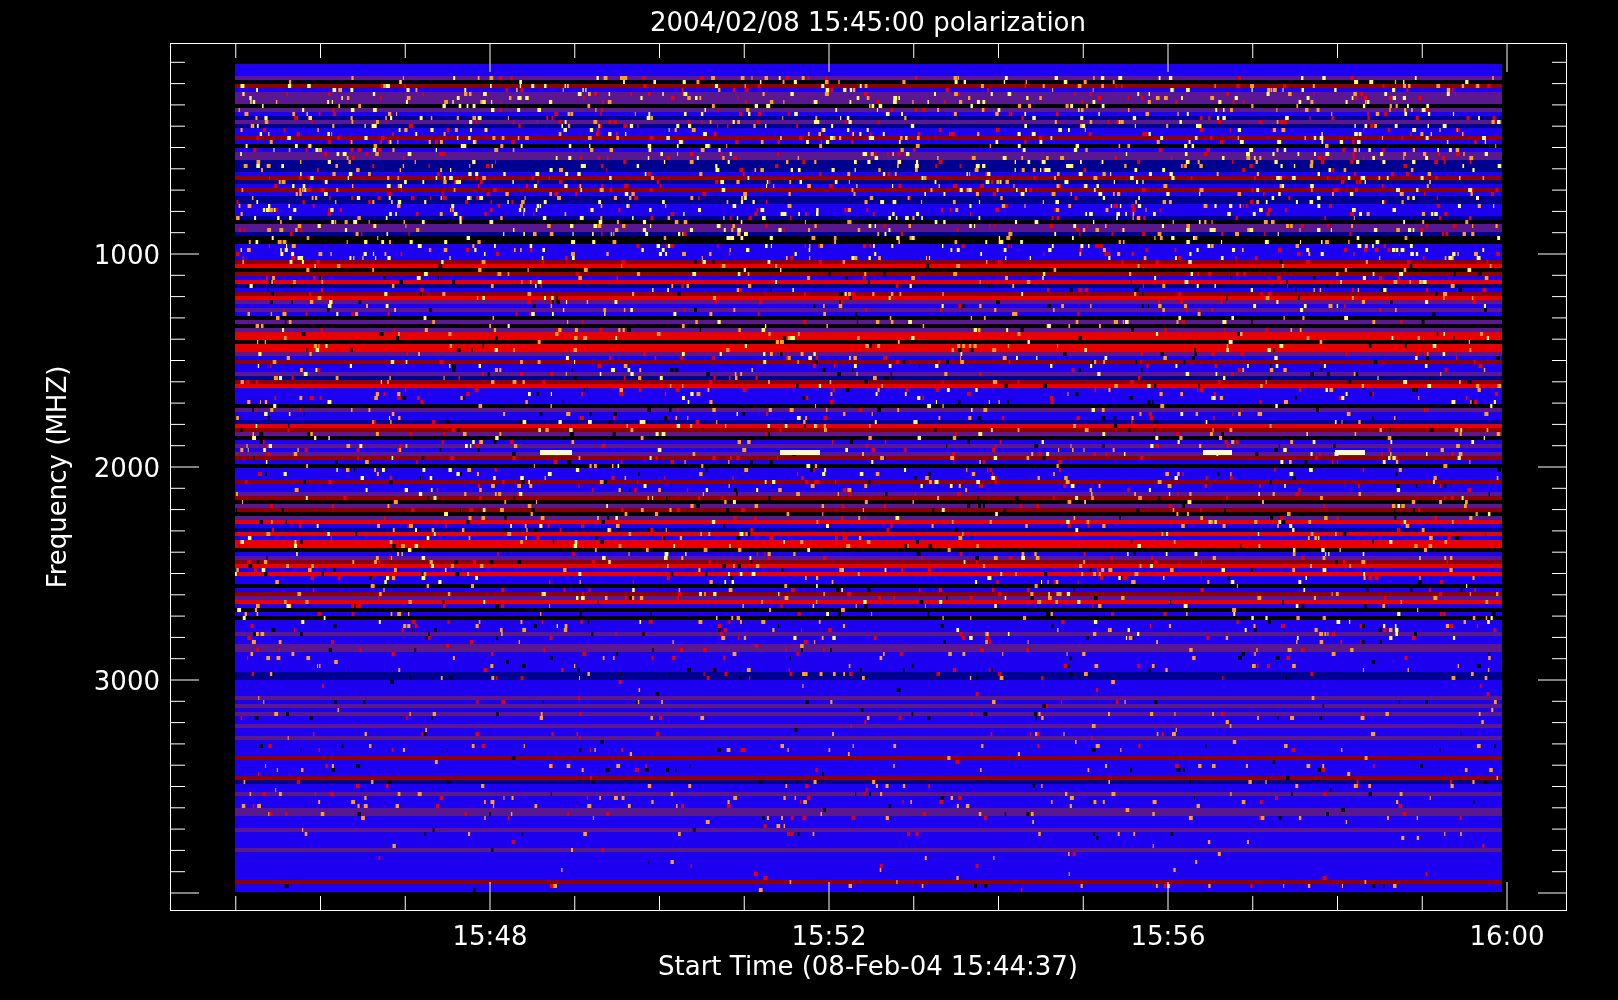  Describe the element at coordinates (490, 936) in the screenshot. I see `tick-label: 15:48` at that location.